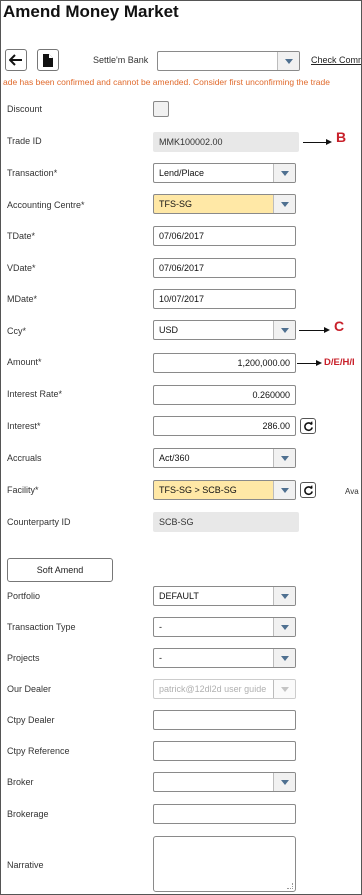  Describe the element at coordinates (41, 627) in the screenshot. I see `transaction-type-label: Transaction Type` at that location.